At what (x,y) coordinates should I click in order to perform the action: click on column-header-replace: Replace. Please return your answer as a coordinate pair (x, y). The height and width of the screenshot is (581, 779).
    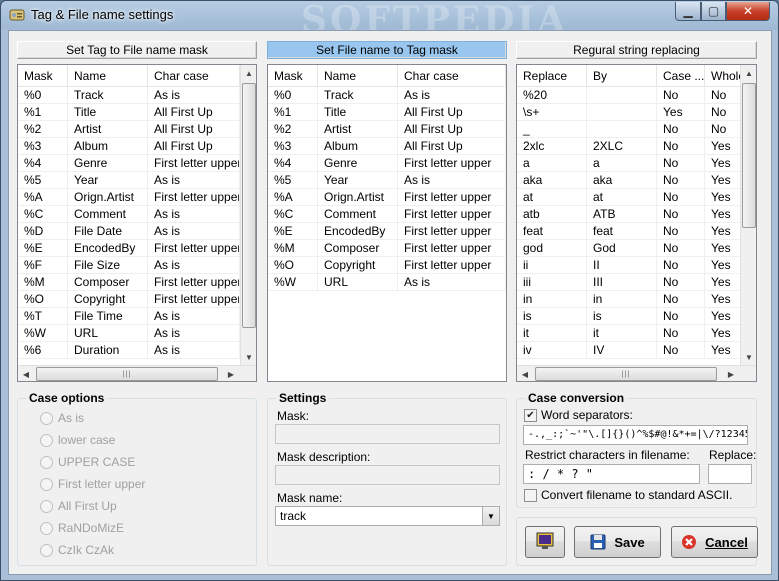
    Looking at the image, I should click on (552, 76).